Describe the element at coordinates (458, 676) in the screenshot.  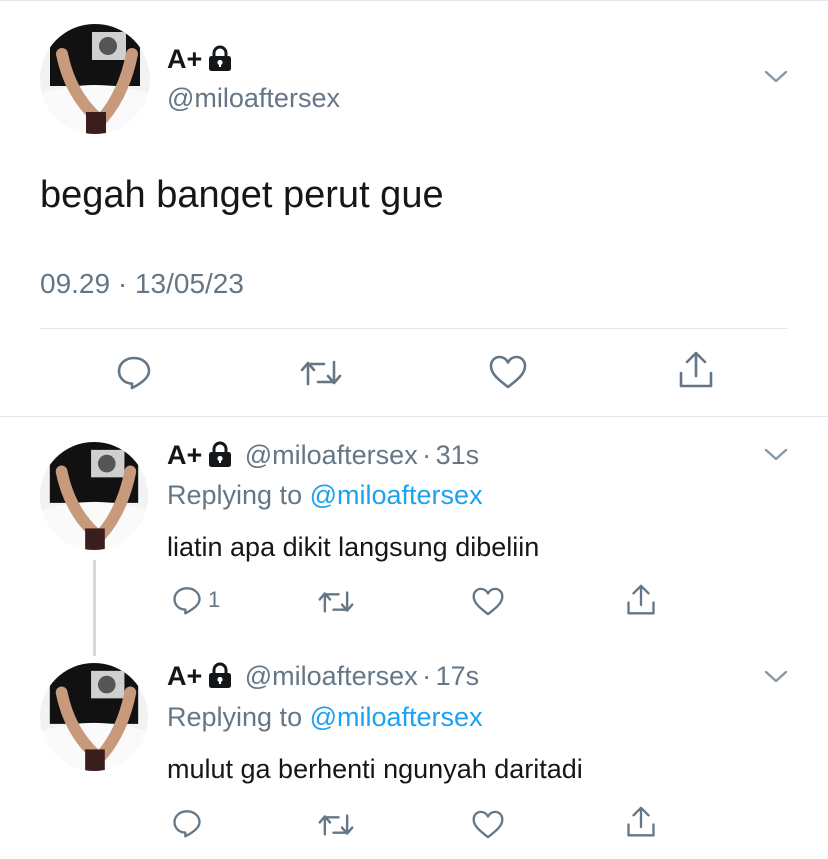
I see `reply-time: 17s` at that location.